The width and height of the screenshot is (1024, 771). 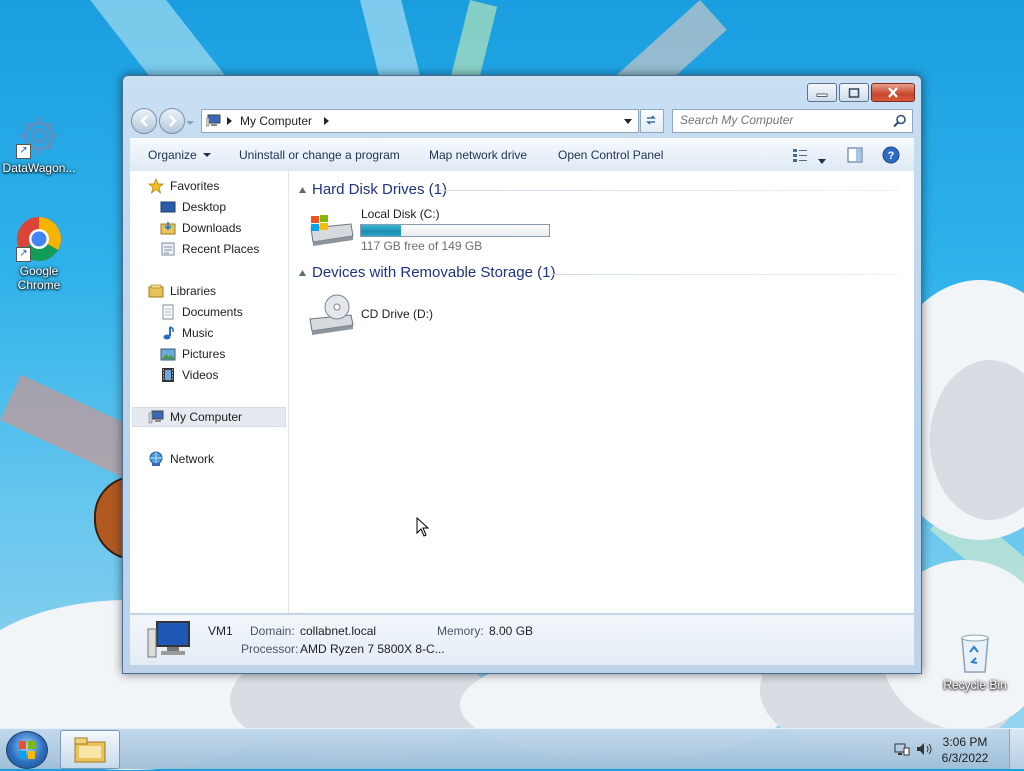 What do you see at coordinates (511, 631) in the screenshot?
I see `memory-value: 8.00 GB` at bounding box center [511, 631].